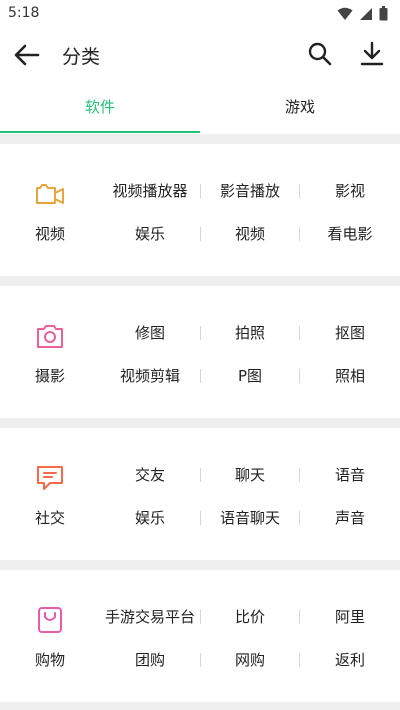 The width and height of the screenshot is (400, 710). What do you see at coordinates (24, 13) in the screenshot?
I see `status-time: 5:18` at bounding box center [24, 13].